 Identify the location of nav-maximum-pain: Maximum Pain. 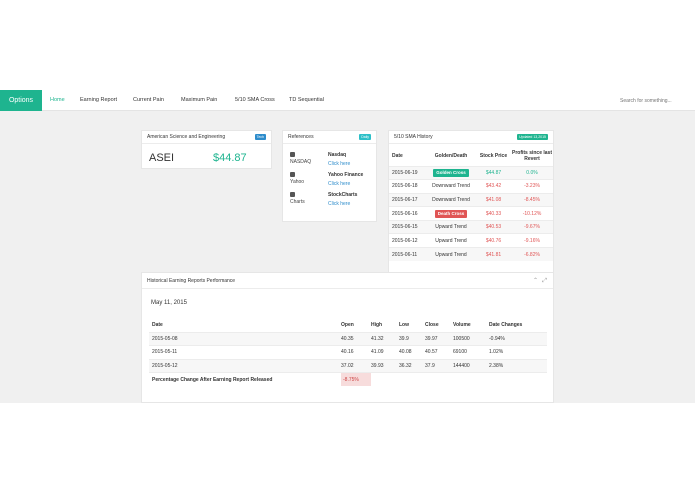
(199, 100).